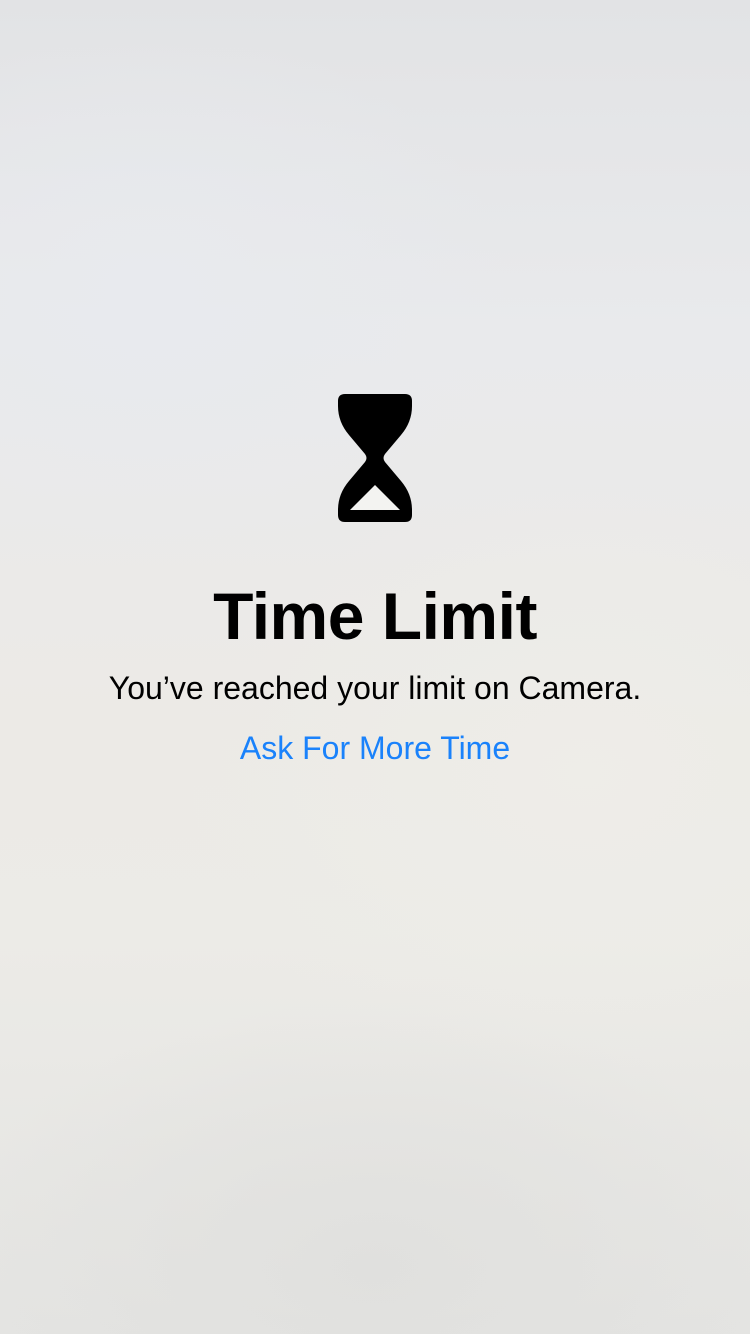 The width and height of the screenshot is (750, 1334). I want to click on hourglass-icon, so click(375, 458).